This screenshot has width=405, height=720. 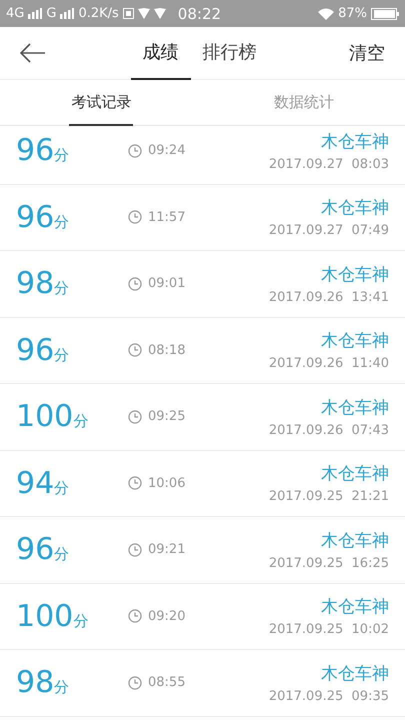 What do you see at coordinates (128, 13) in the screenshot?
I see `sim-icon` at bounding box center [128, 13].